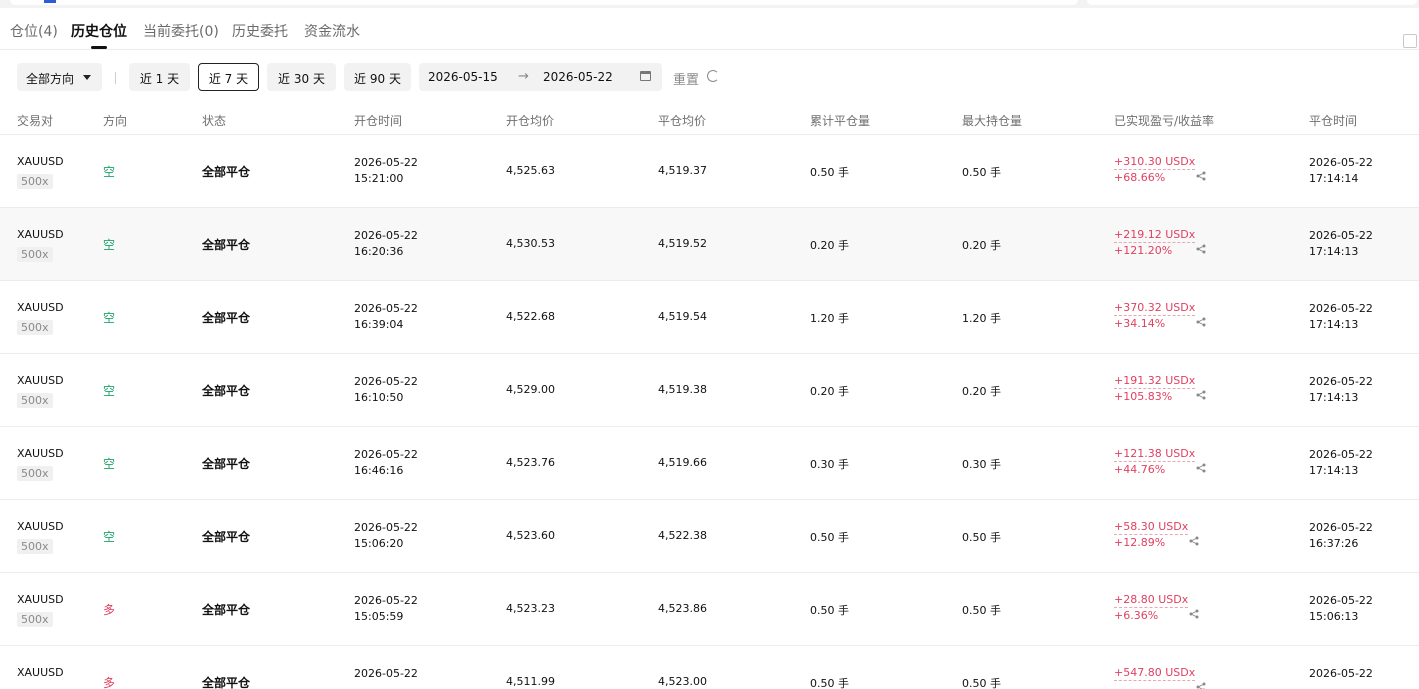 The height and width of the screenshot is (689, 1419). I want to click on date-range-picker: 2026-05-15 → 2026-05-22, so click(540, 77).